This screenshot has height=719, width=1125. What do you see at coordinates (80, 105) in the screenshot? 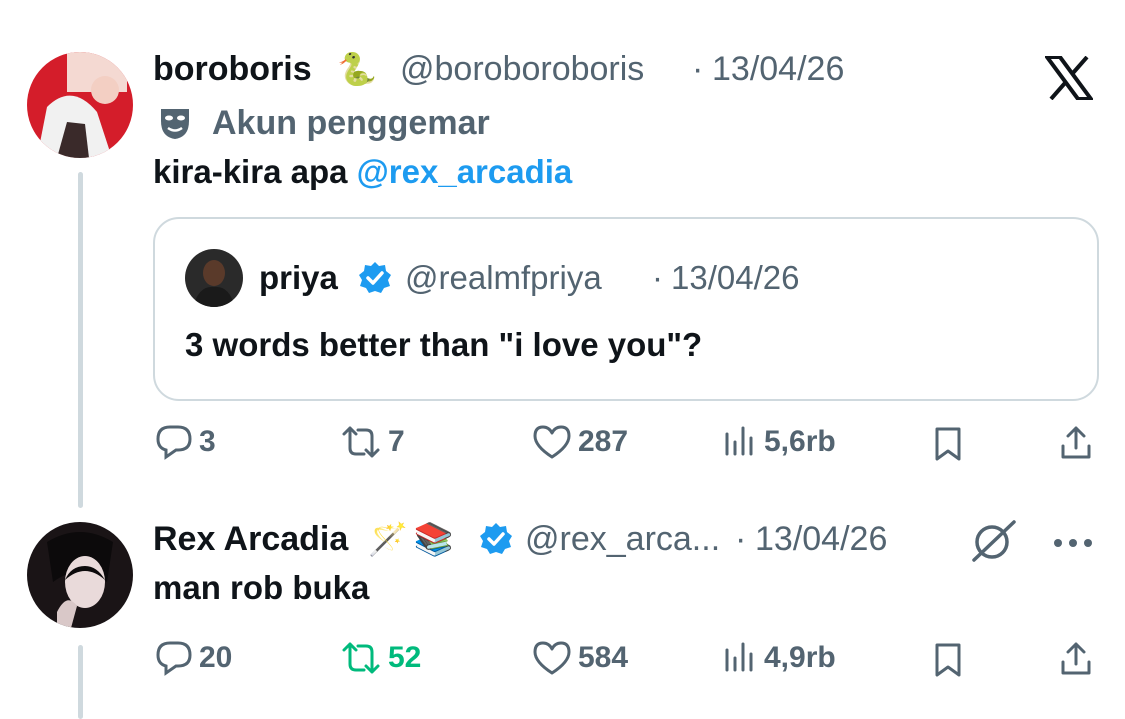
I see `avatar-boroboris` at bounding box center [80, 105].